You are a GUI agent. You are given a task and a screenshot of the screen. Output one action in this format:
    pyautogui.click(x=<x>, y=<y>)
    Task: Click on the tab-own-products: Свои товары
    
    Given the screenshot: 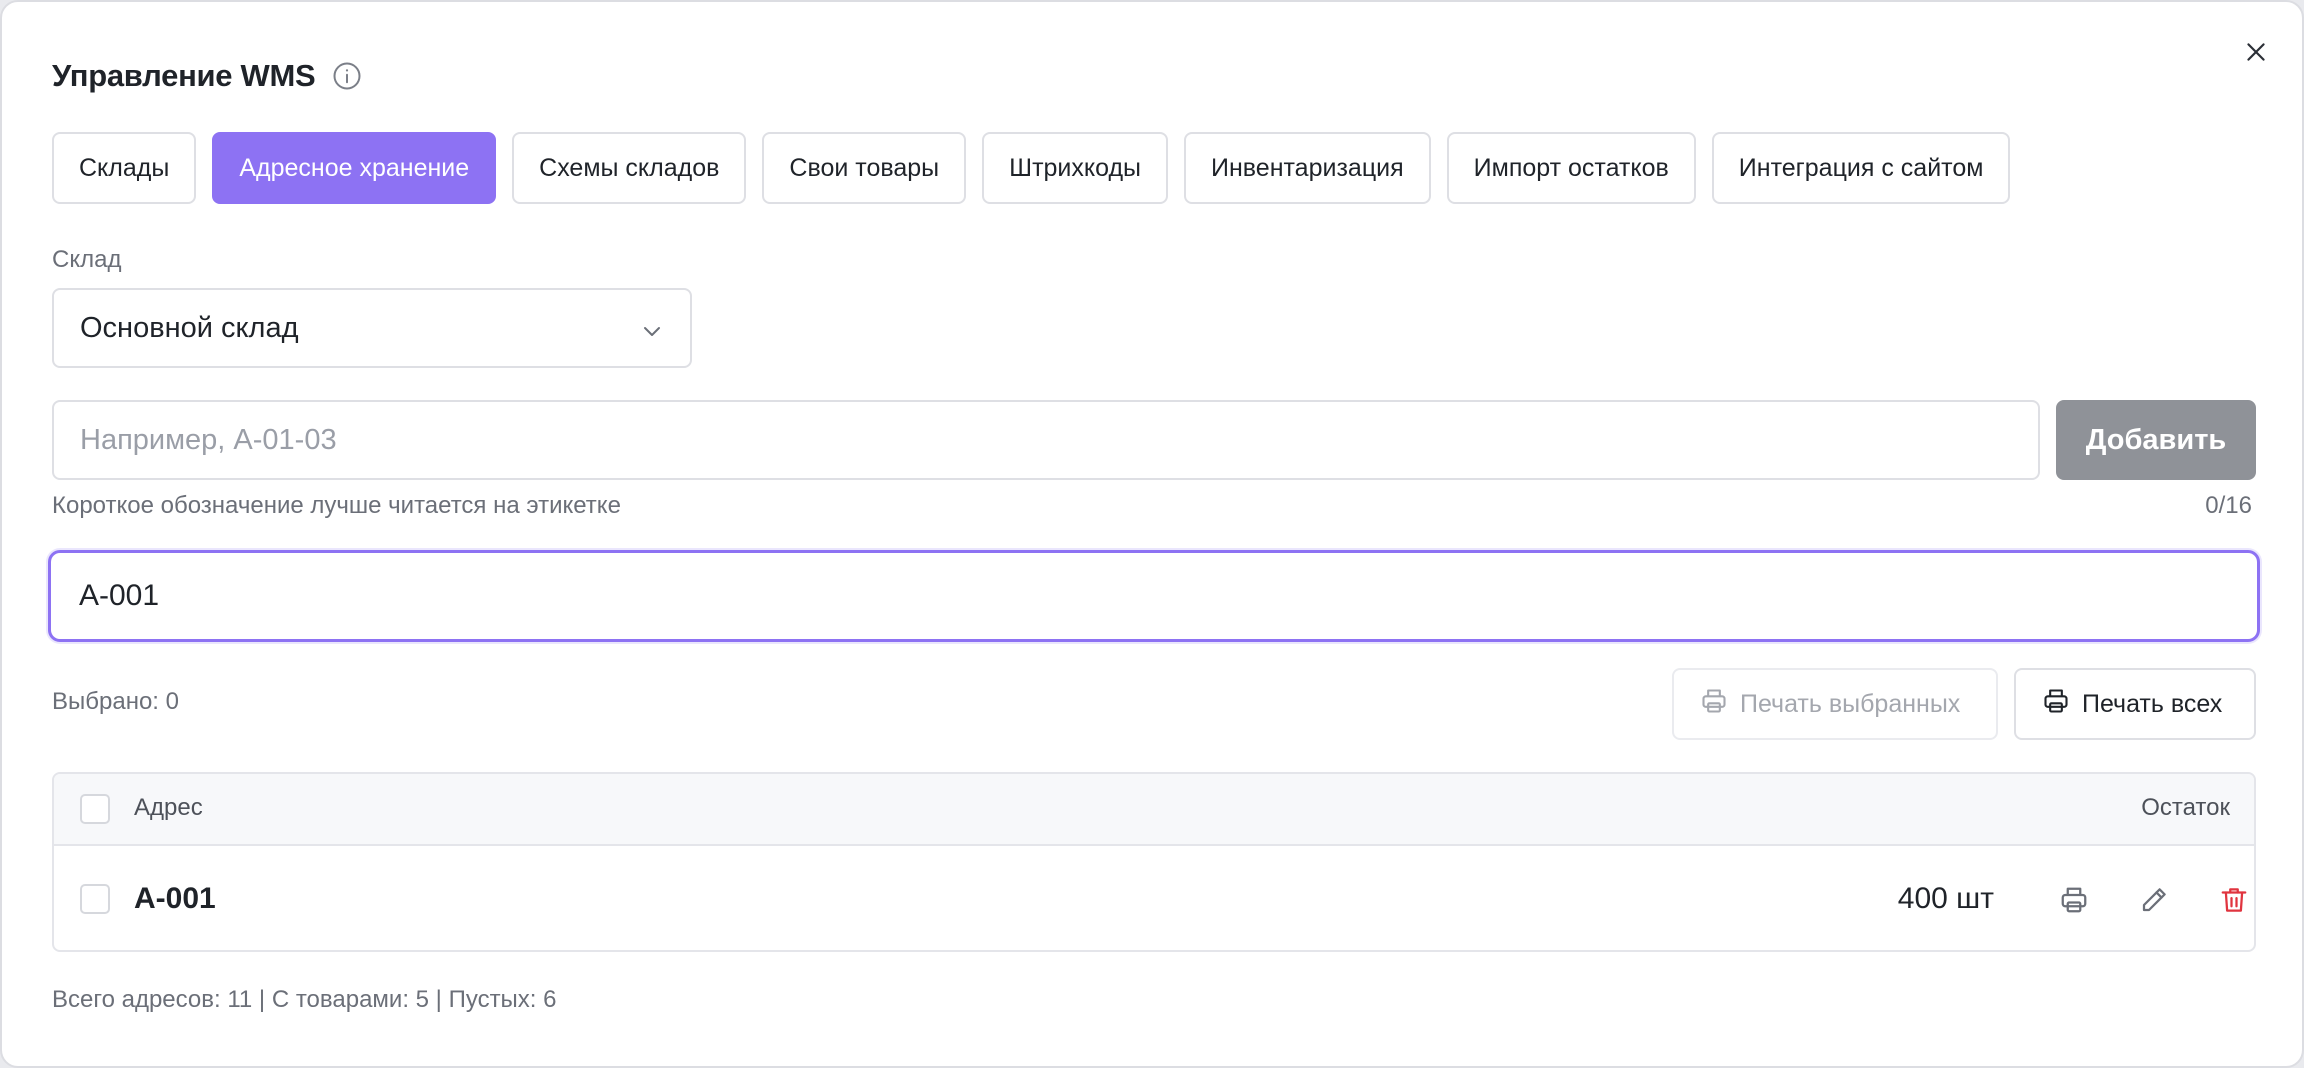 What is the action you would take?
    pyautogui.click(x=864, y=168)
    